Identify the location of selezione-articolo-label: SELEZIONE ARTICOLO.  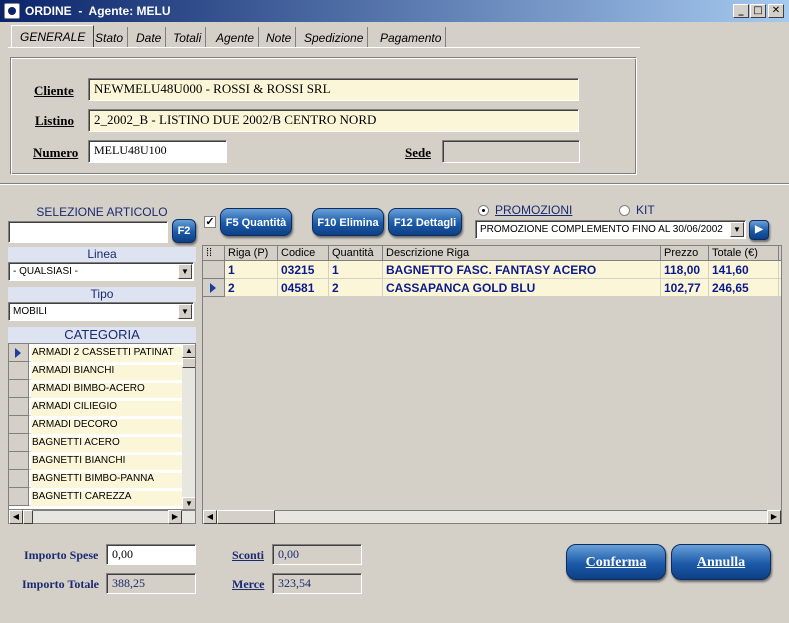
(102, 212).